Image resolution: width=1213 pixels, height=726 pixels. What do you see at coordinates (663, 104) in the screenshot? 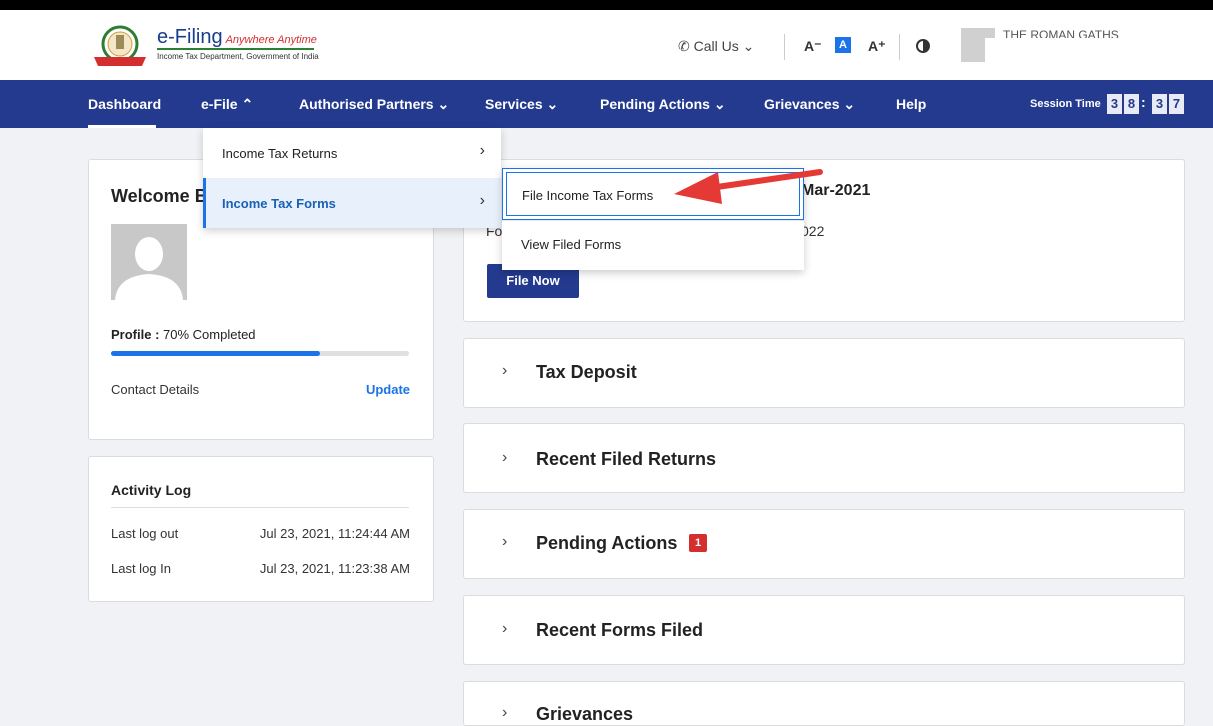
I see `nav-pending-actions: Pending Actions ⌄` at bounding box center [663, 104].